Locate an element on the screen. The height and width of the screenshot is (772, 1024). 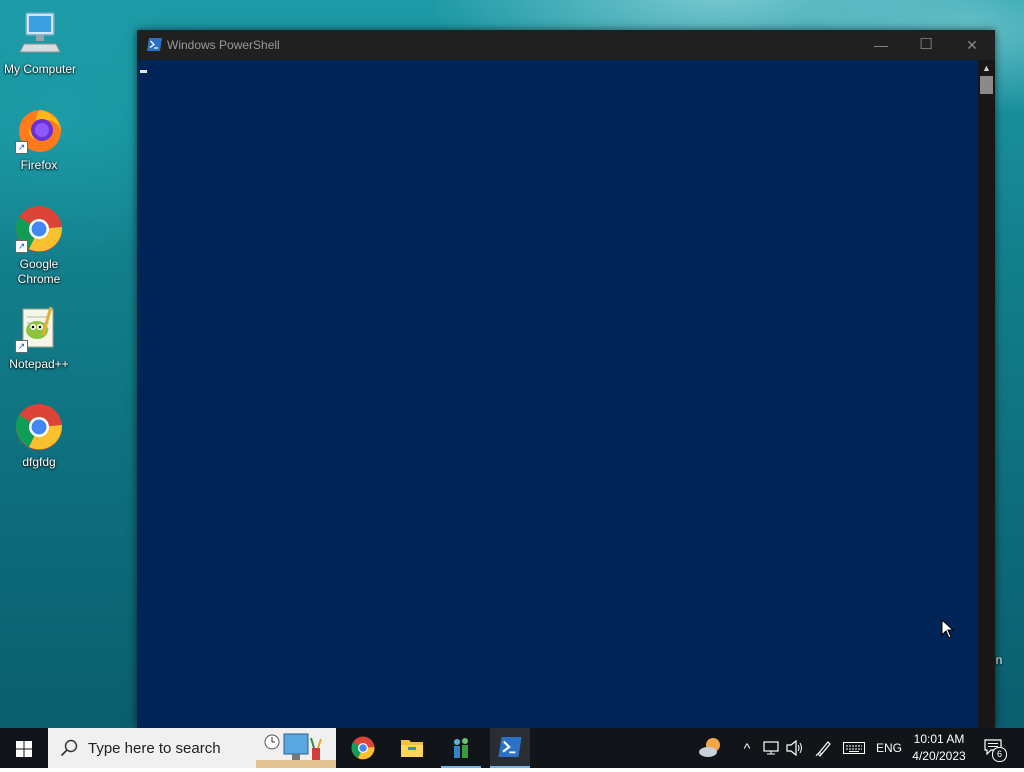
app-icon is located at coordinates (461, 748).